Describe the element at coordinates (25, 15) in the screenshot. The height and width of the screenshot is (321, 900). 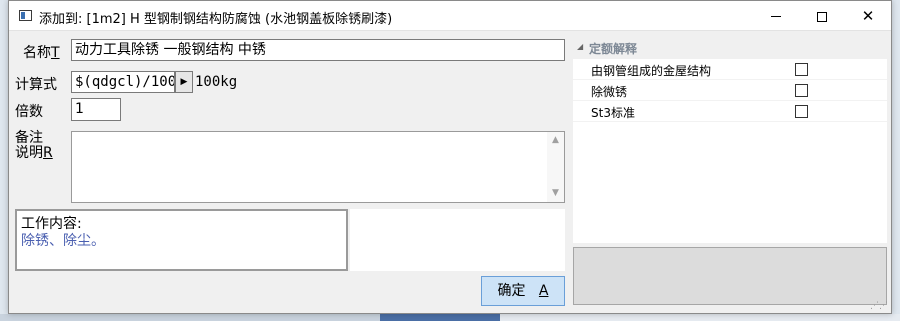
I see `app-icon` at that location.